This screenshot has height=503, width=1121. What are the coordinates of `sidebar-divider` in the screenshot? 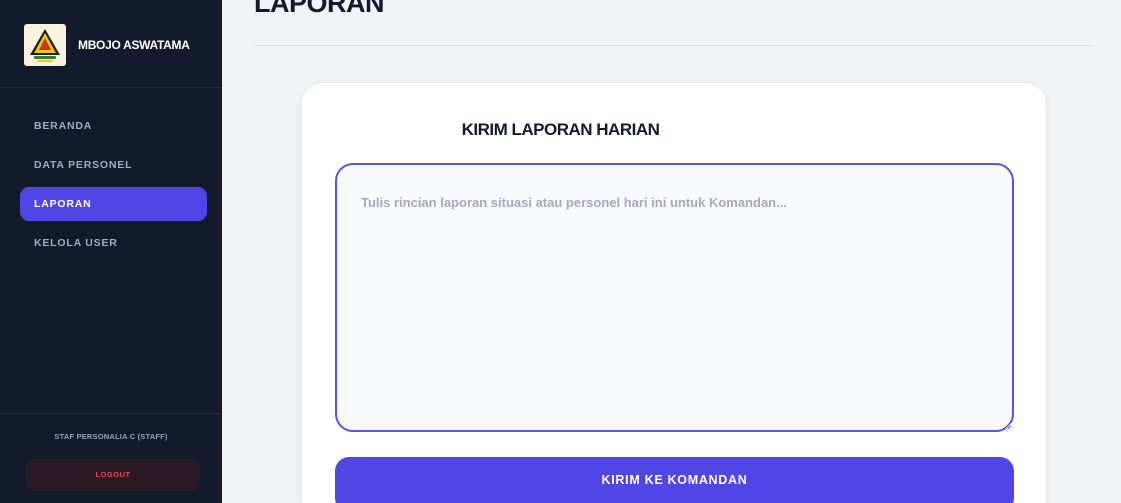 It's located at (111, 413).